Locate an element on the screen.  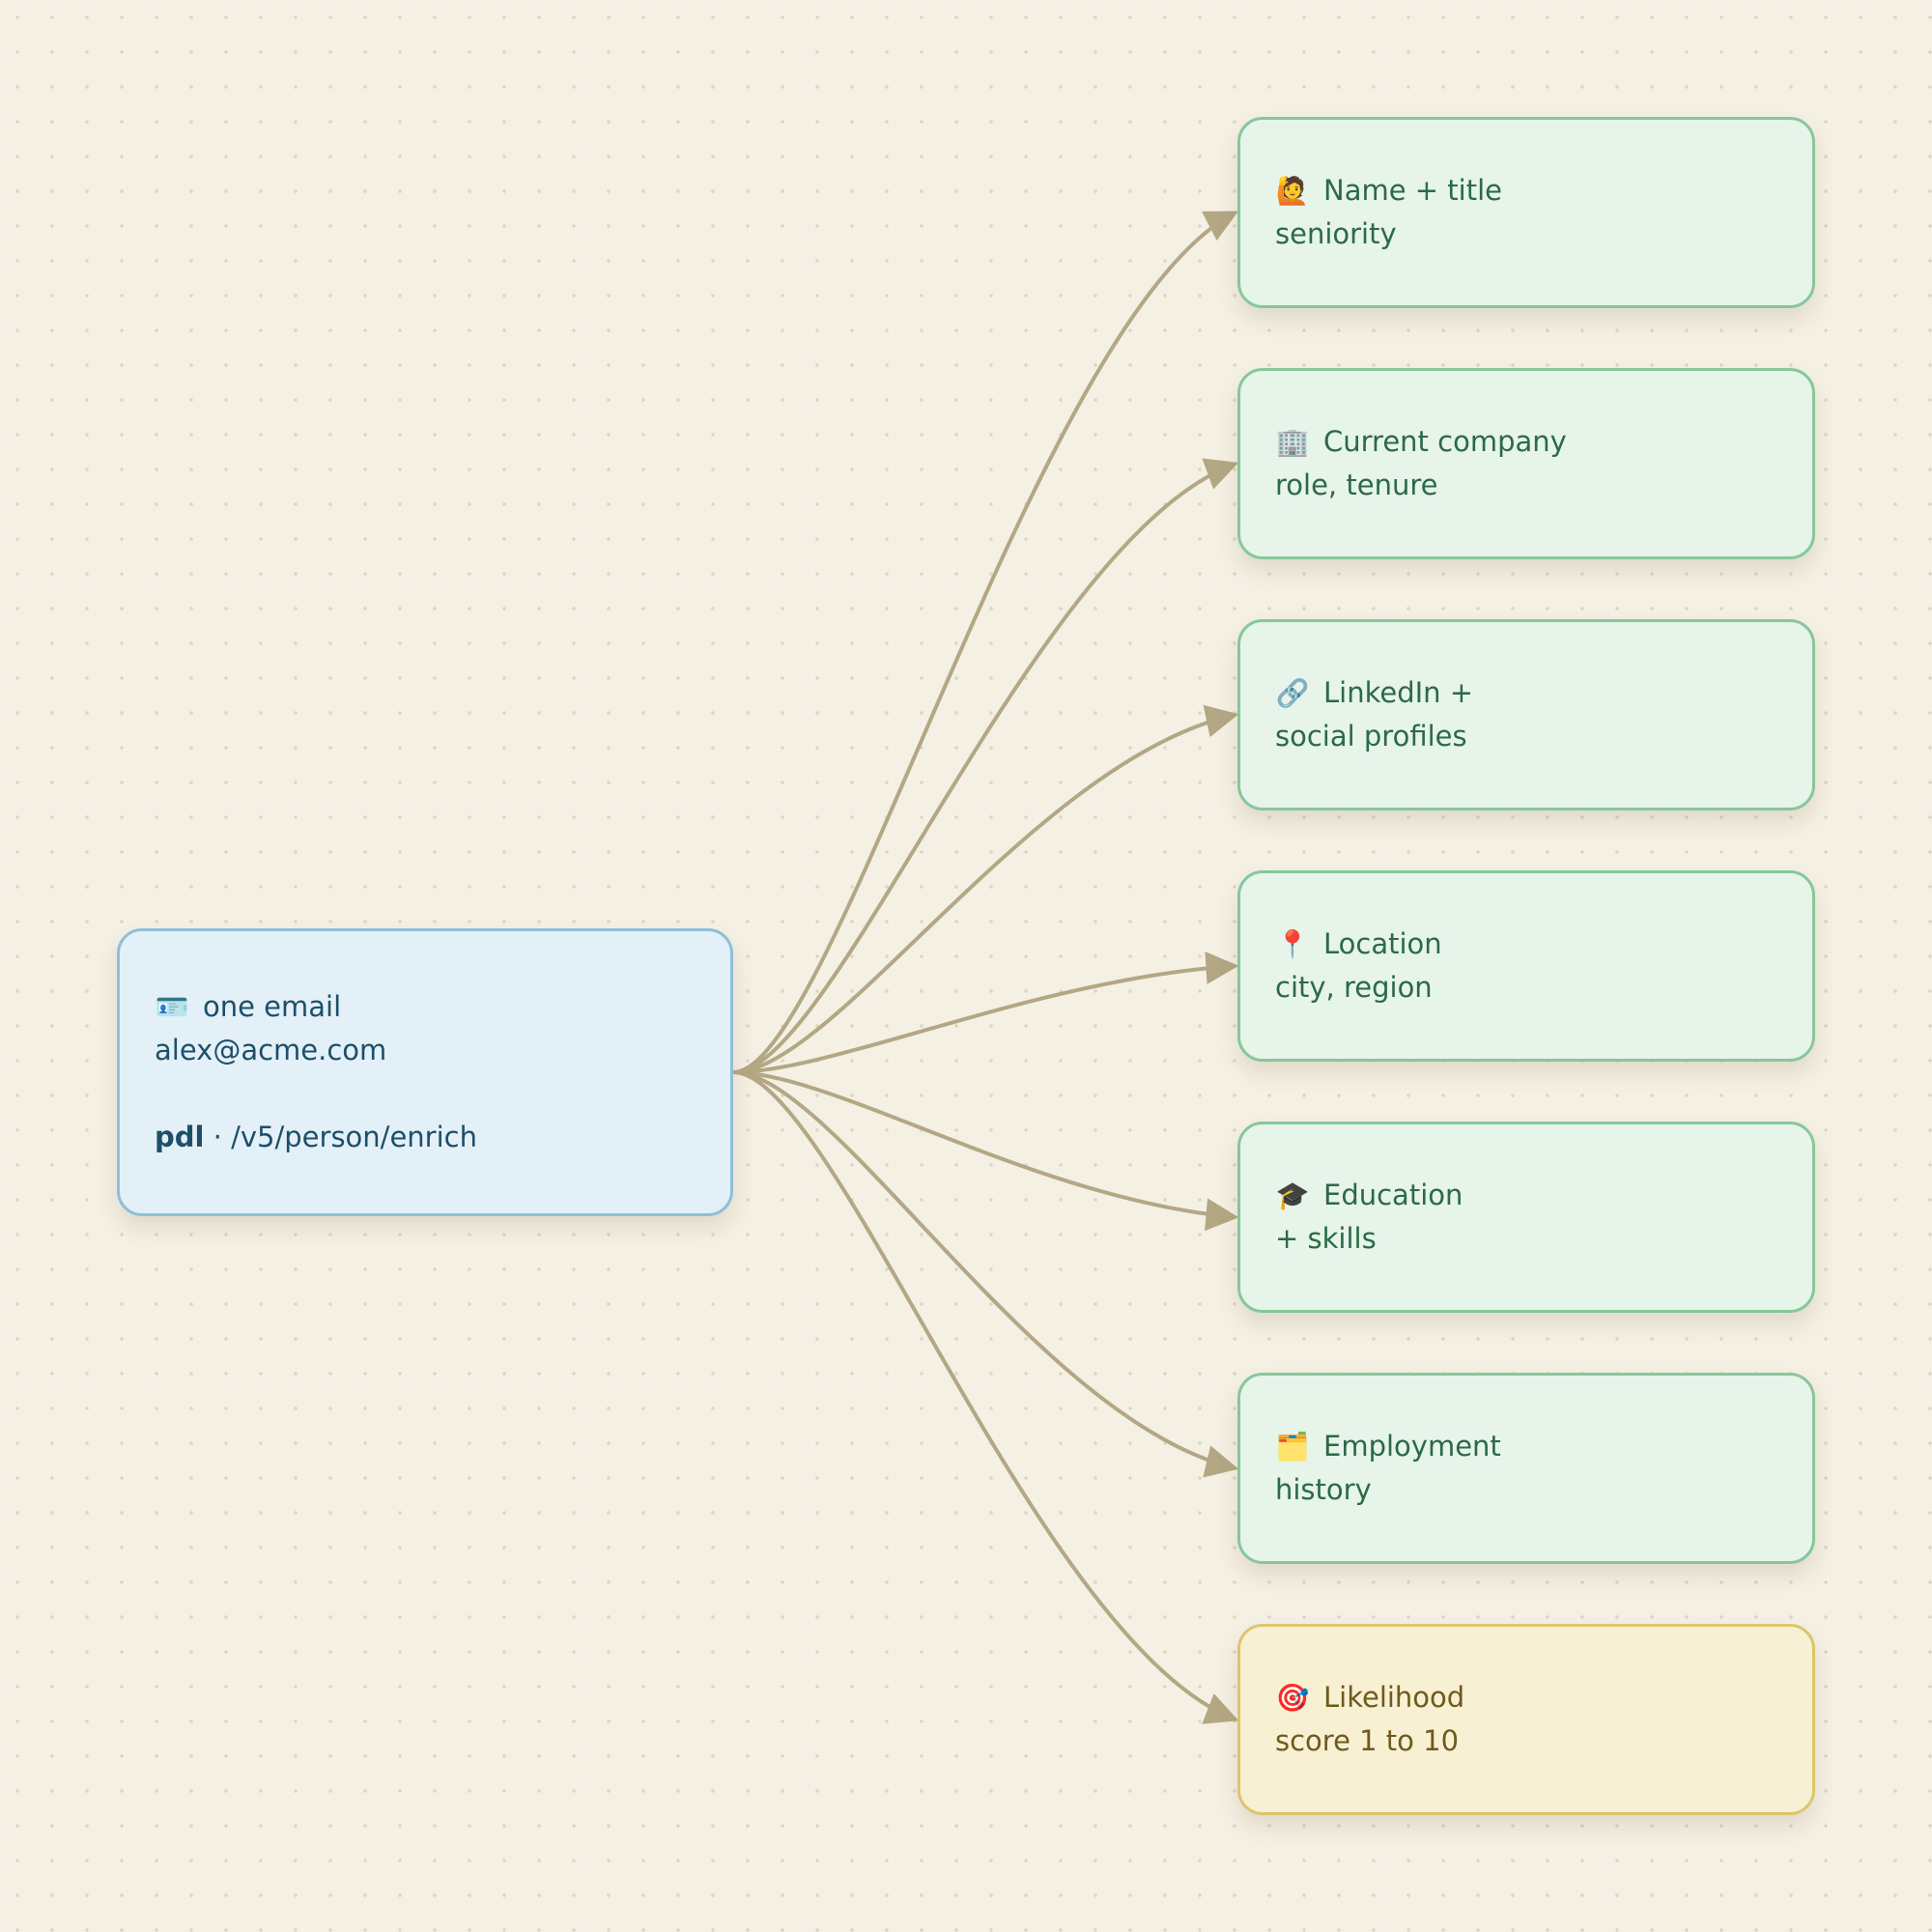
target-subtitle: seniority is located at coordinates (1336, 233).